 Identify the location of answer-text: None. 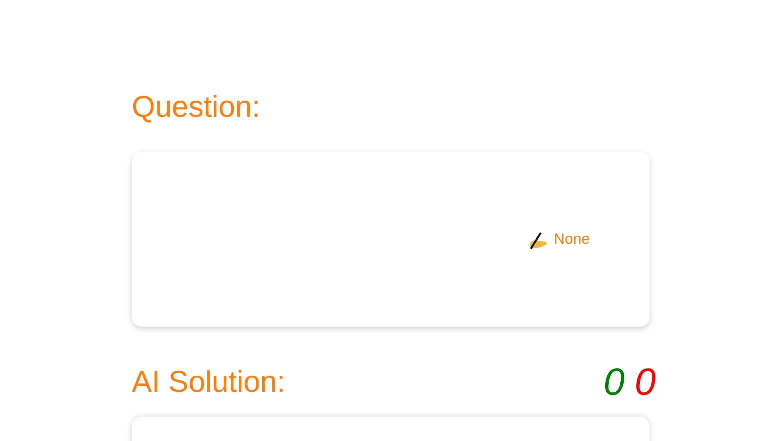
(572, 239).